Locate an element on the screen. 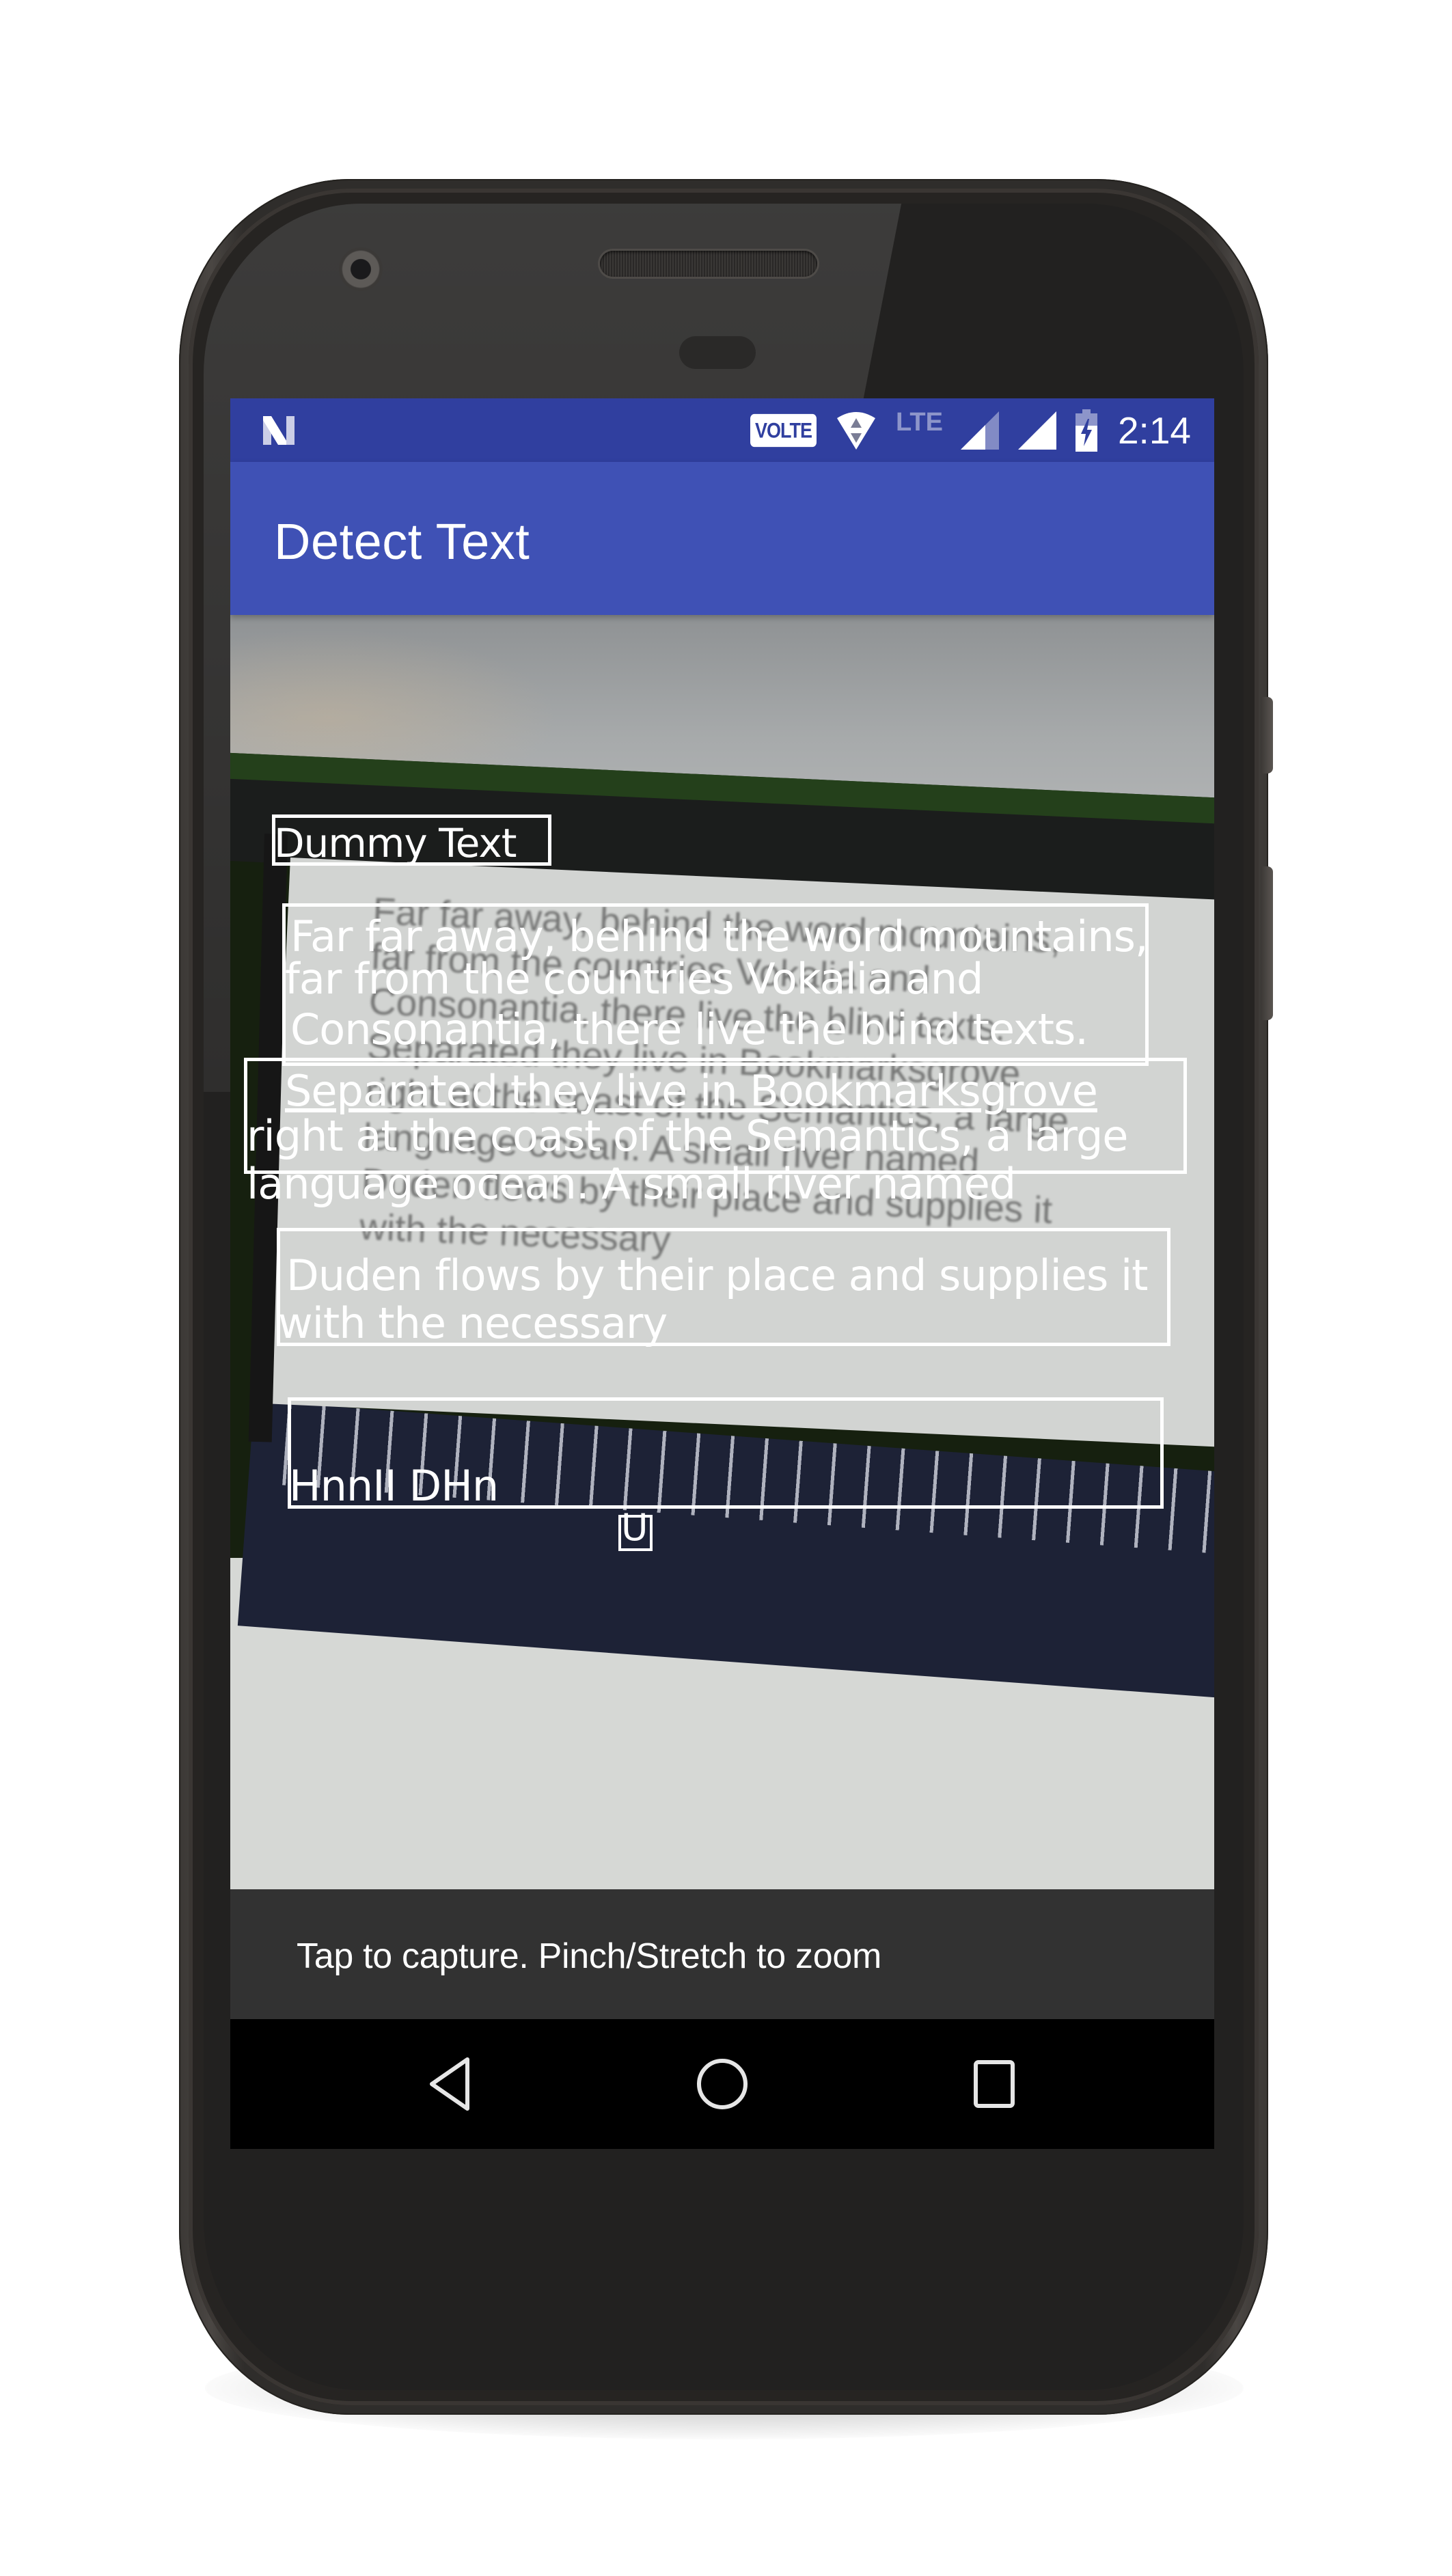 The height and width of the screenshot is (2576, 1452). hint-bar: Tap to capture. Pinch/Stretch to zoom is located at coordinates (722, 1954).